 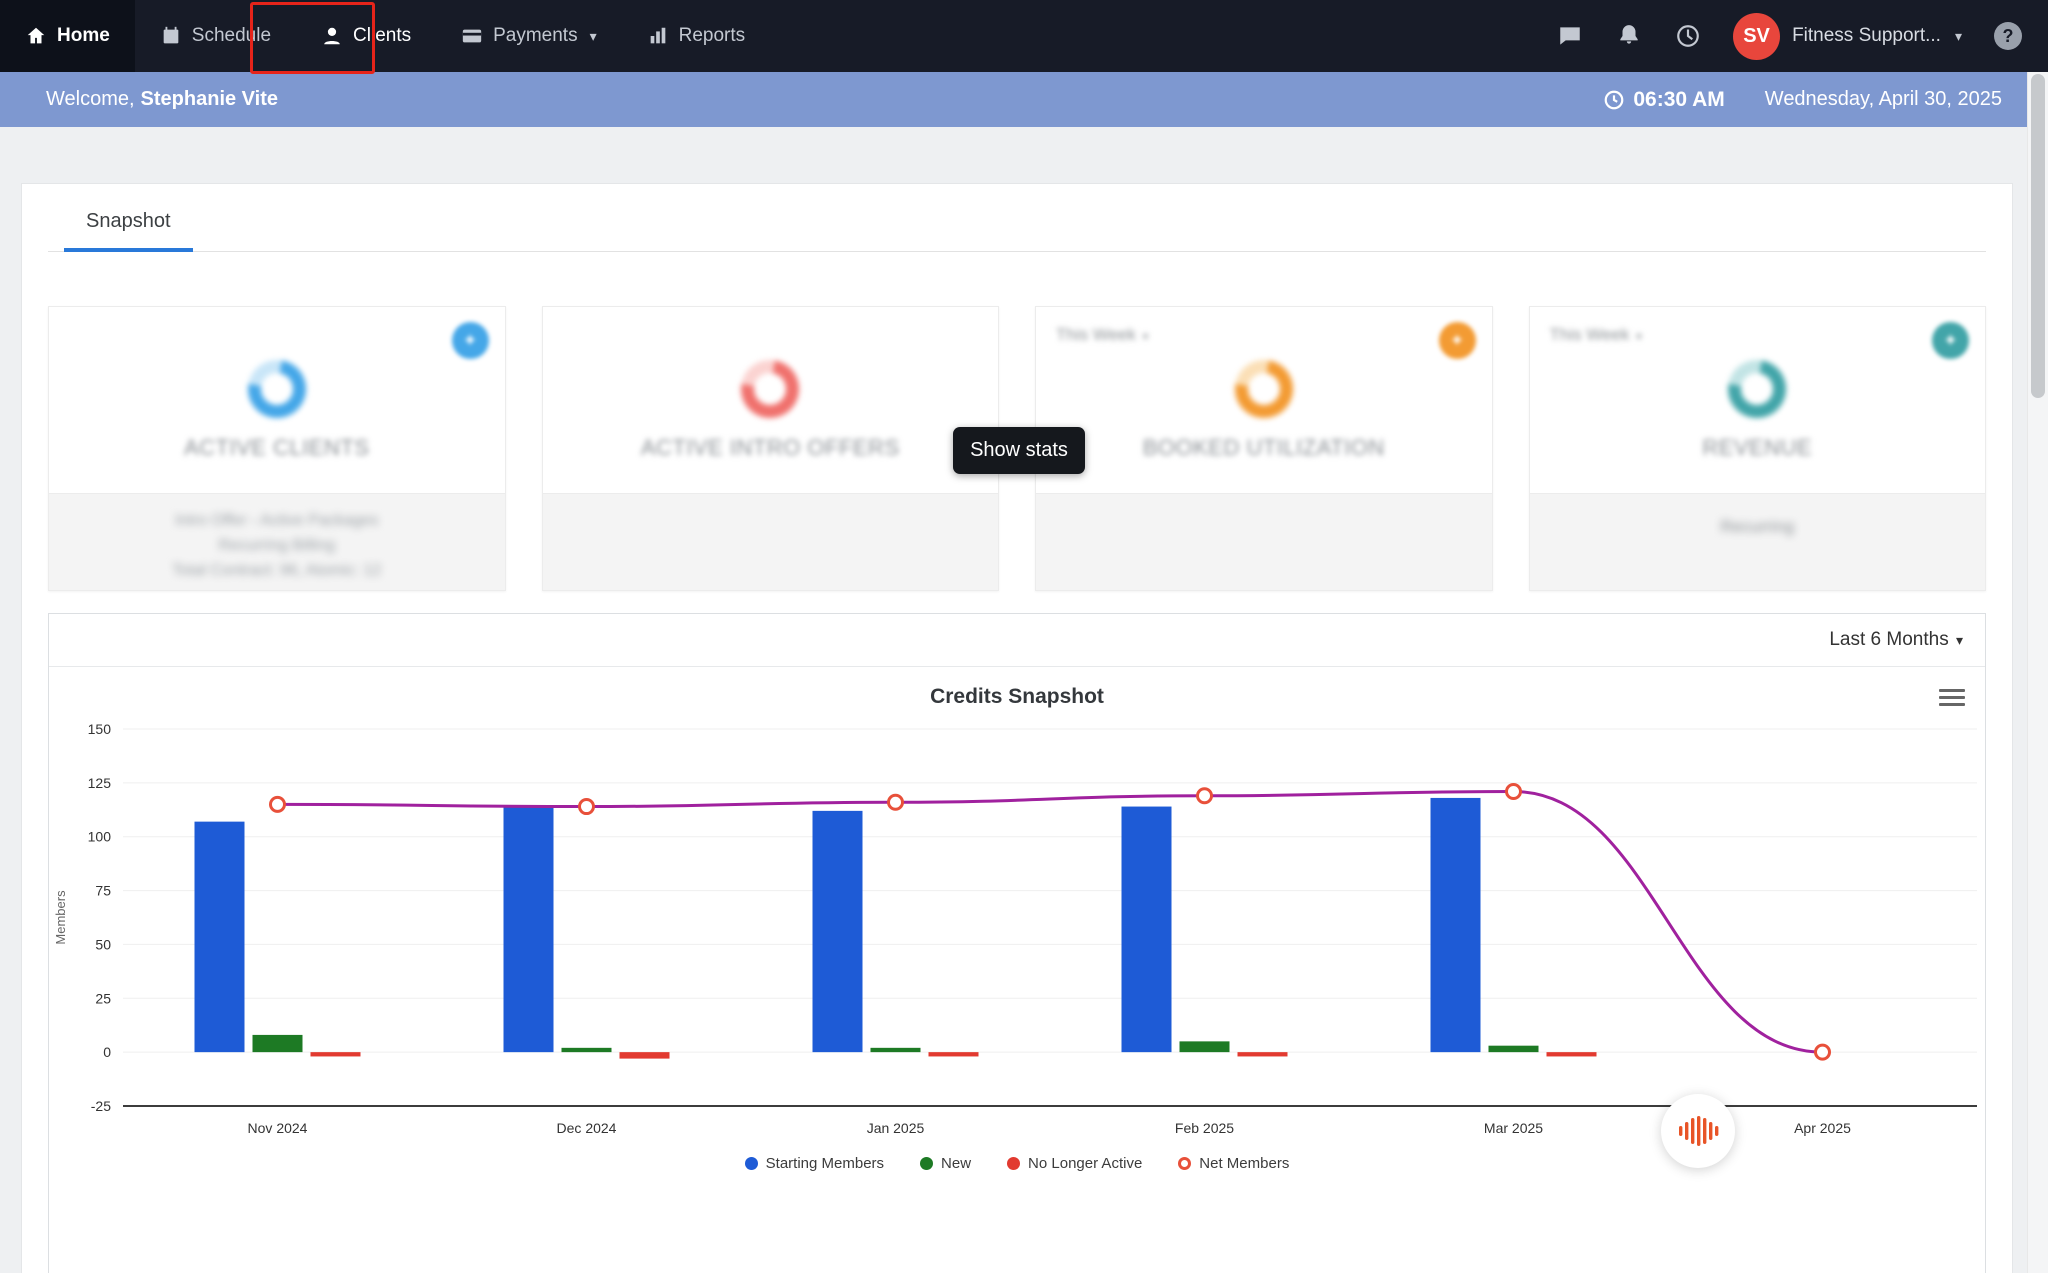 What do you see at coordinates (100, 783) in the screenshot?
I see `svg-text: 125` at bounding box center [100, 783].